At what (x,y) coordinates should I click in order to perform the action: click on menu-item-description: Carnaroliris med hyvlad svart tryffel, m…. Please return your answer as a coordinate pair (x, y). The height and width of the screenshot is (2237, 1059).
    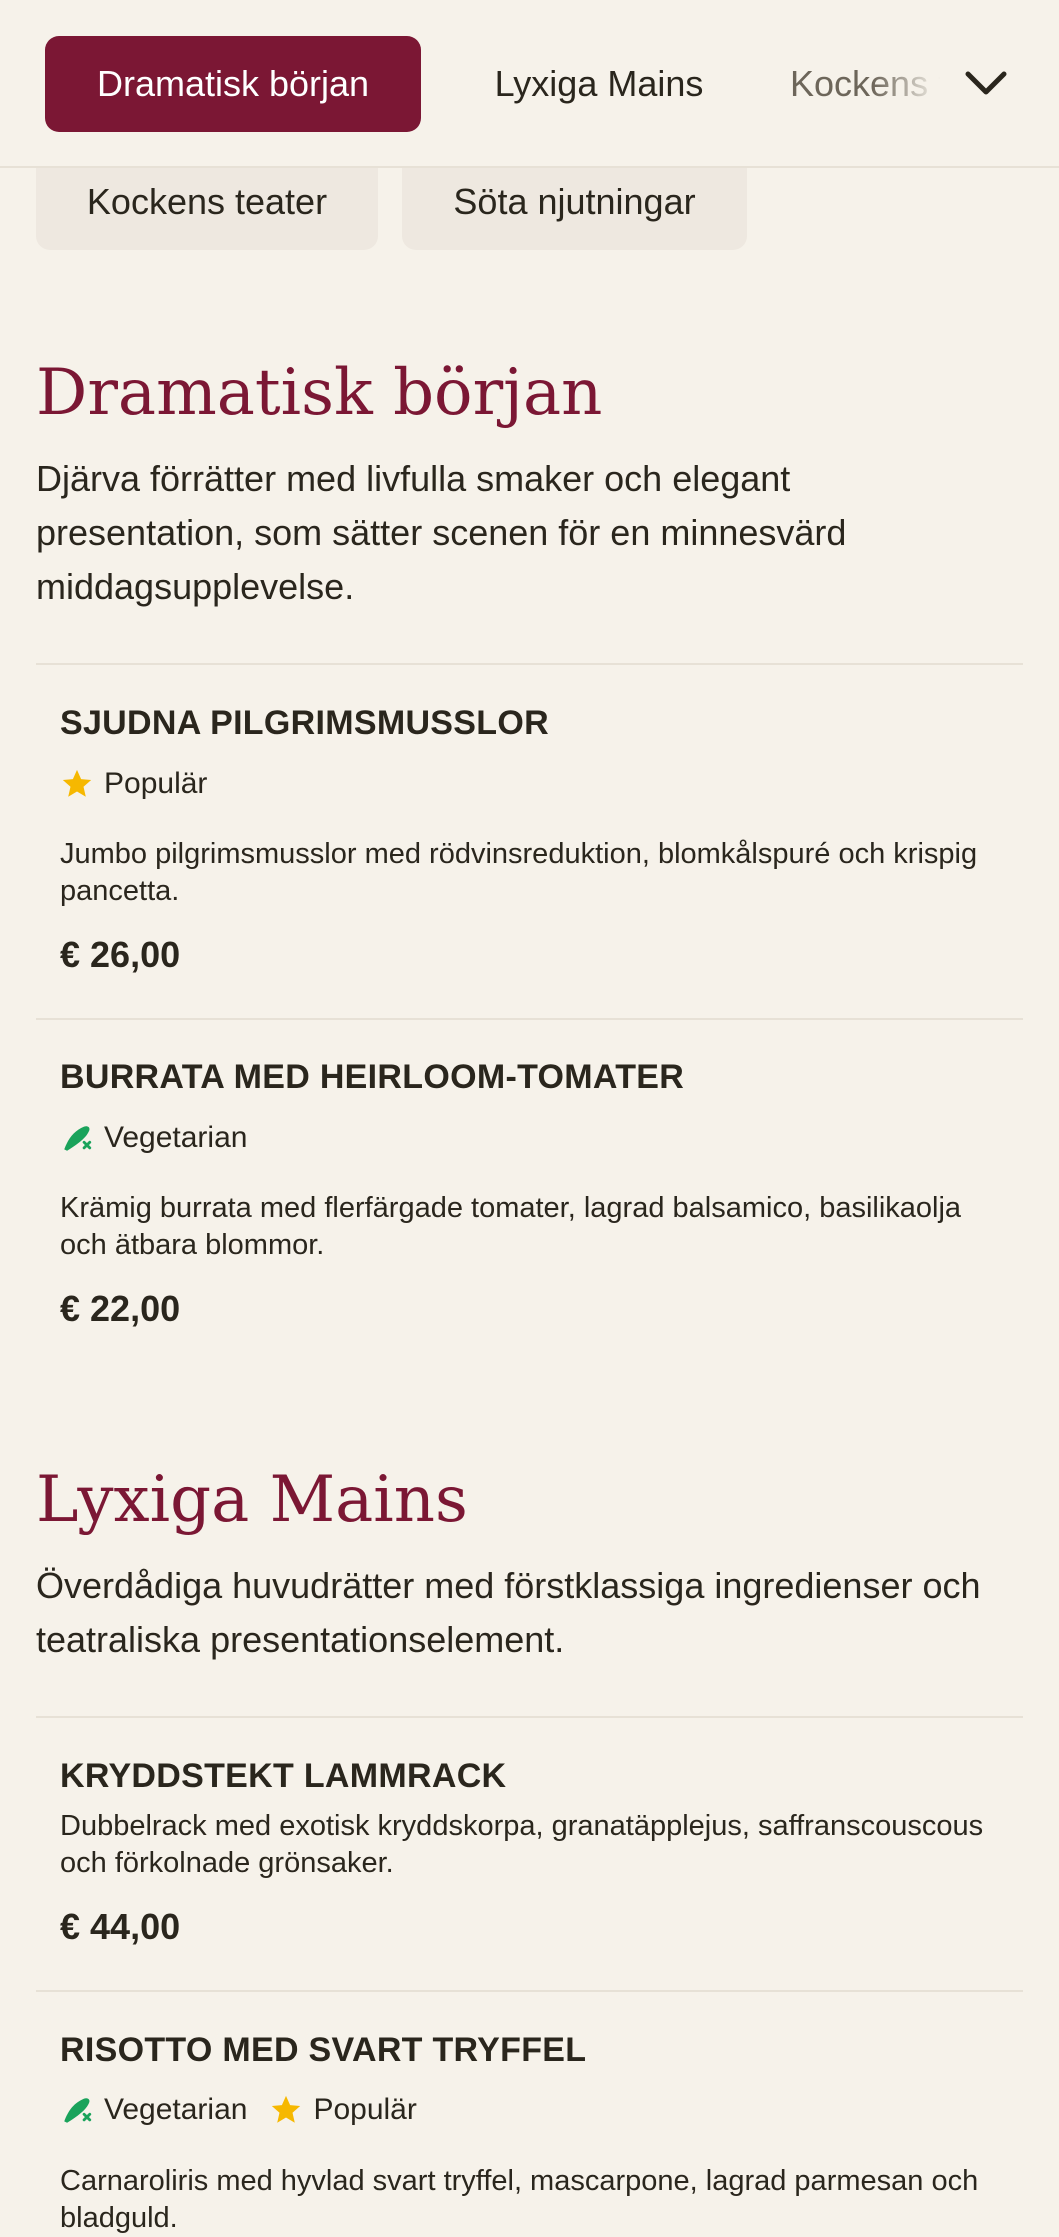
    Looking at the image, I should click on (519, 2199).